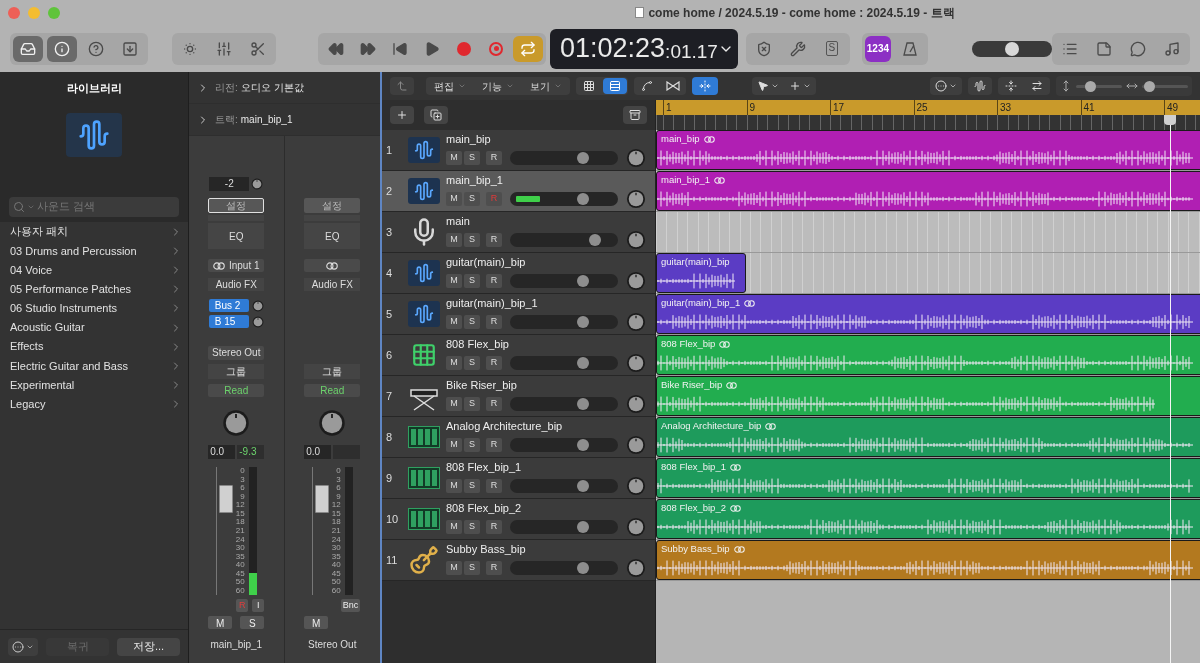 This screenshot has height=663, width=1200. What do you see at coordinates (518, 232) in the screenshot?
I see `track-header: 3 main M S R` at bounding box center [518, 232].